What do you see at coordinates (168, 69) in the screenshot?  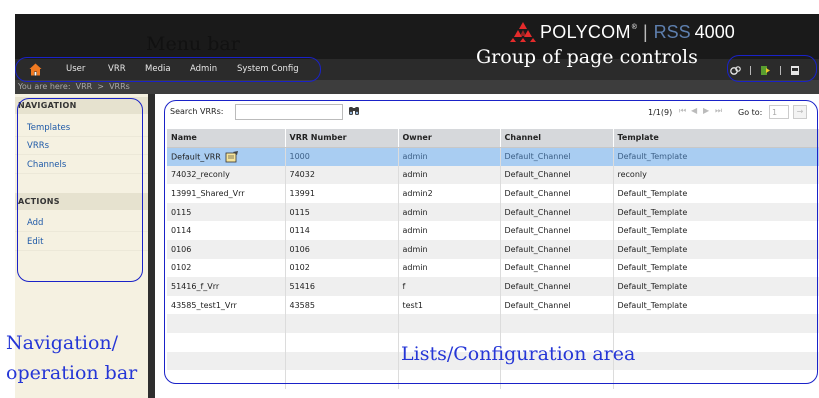 I see `menu-bar-highlight` at bounding box center [168, 69].